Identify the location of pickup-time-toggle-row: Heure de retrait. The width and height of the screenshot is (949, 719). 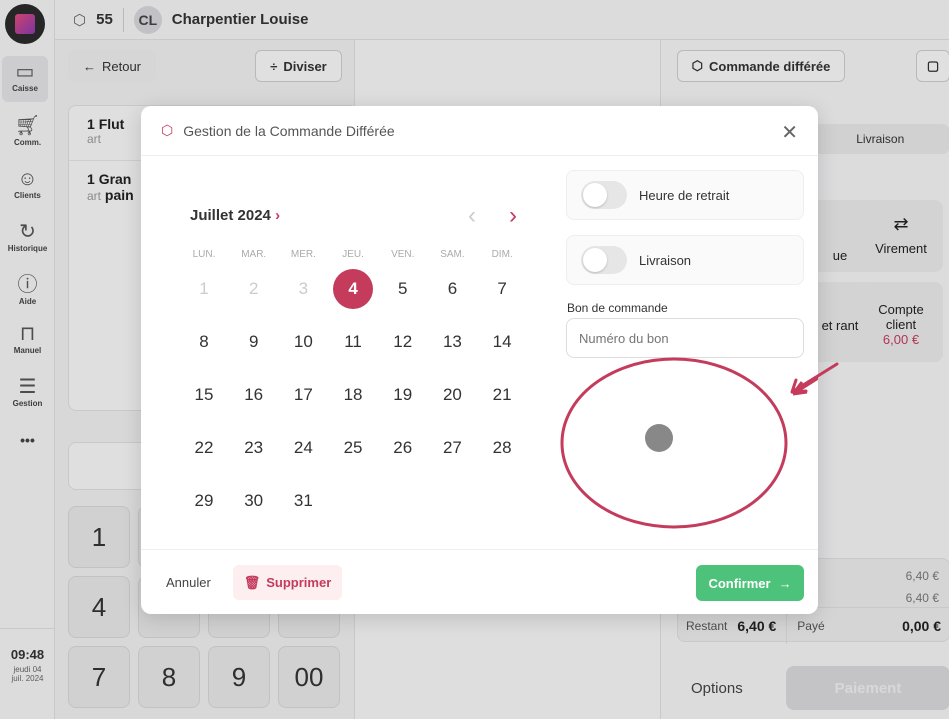
(685, 195).